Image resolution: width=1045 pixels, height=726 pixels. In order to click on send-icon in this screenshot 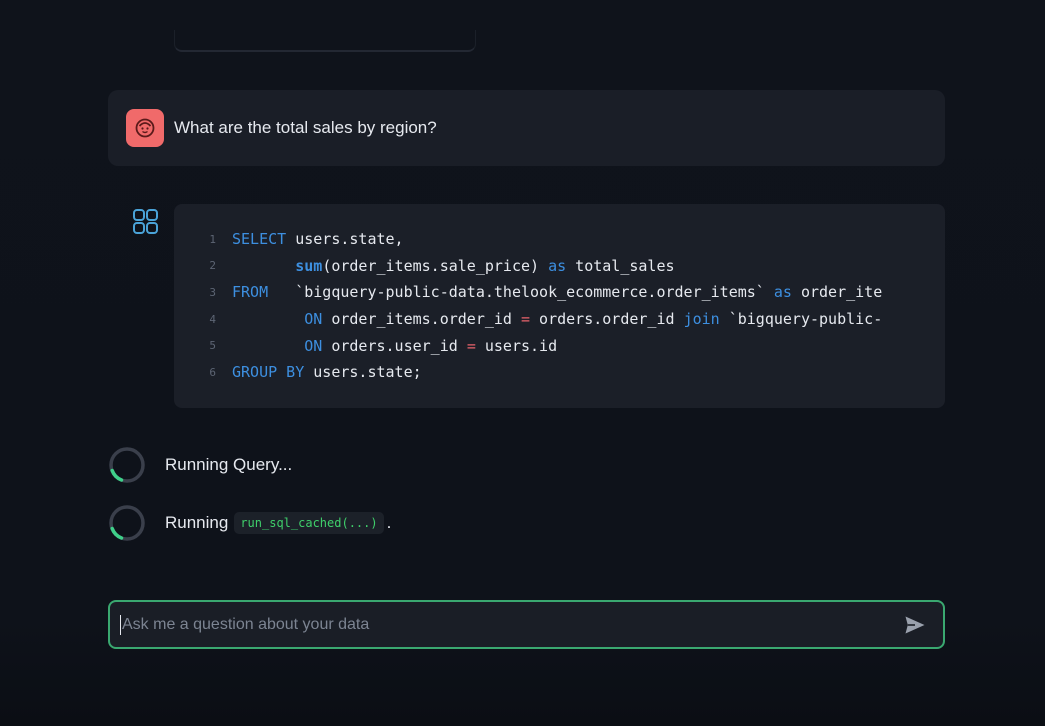, I will do `click(915, 624)`.